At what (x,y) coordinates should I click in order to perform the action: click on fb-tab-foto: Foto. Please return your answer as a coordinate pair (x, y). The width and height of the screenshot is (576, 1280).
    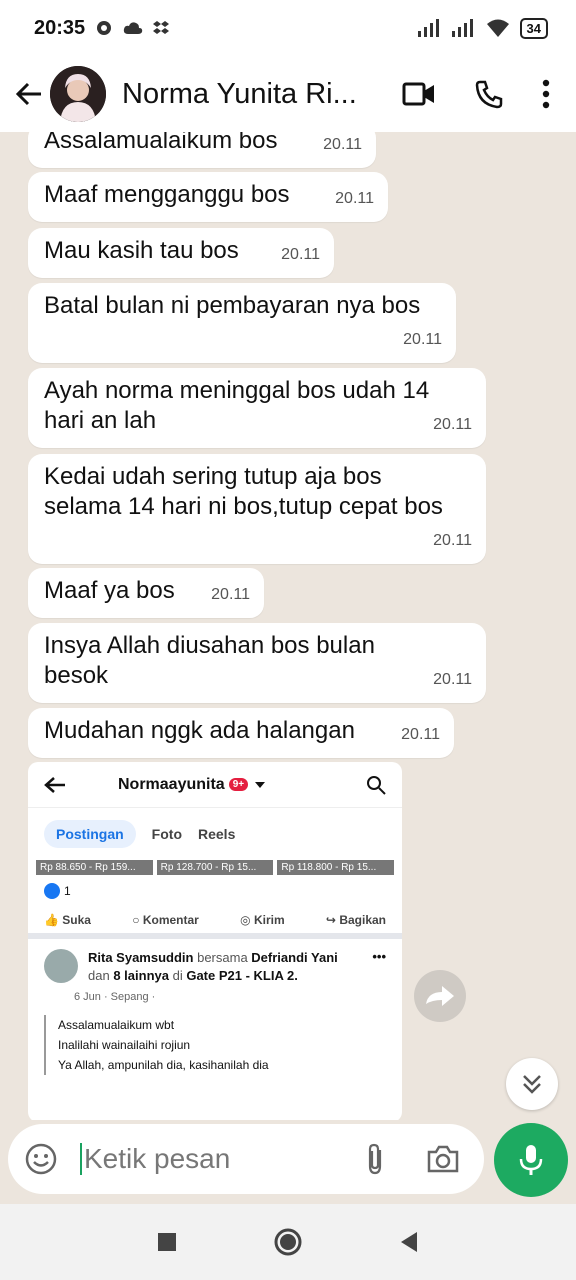
    Looking at the image, I should click on (166, 834).